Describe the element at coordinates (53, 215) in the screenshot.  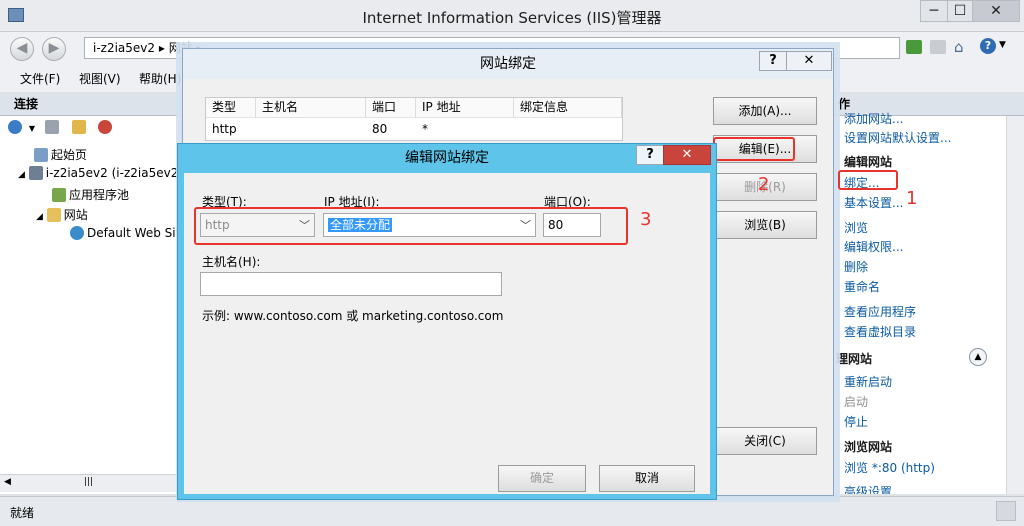
I see `sites-folder-icon` at that location.